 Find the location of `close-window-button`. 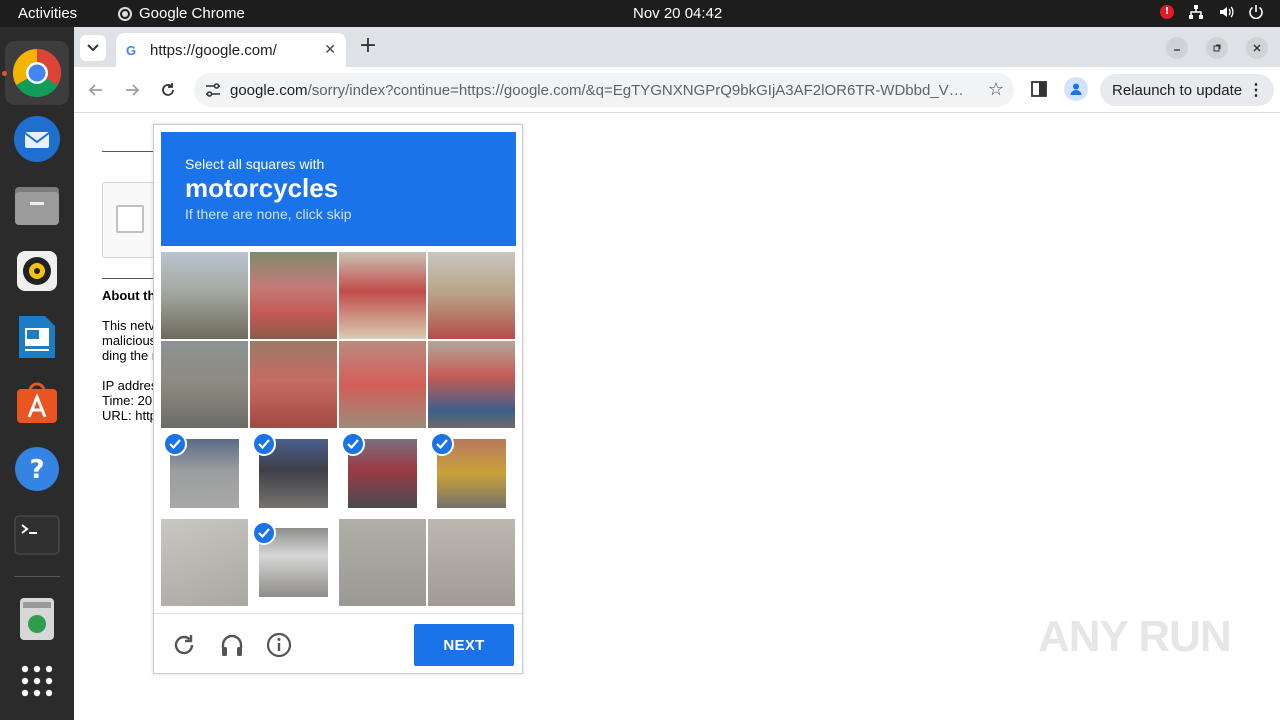

close-window-button is located at coordinates (1257, 48).